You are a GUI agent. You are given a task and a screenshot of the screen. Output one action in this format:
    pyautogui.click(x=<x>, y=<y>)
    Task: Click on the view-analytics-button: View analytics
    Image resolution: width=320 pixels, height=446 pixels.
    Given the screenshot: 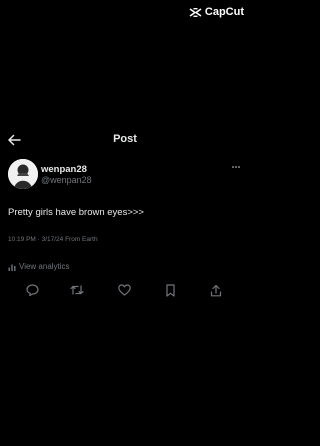 What is the action you would take?
    pyautogui.click(x=39, y=266)
    